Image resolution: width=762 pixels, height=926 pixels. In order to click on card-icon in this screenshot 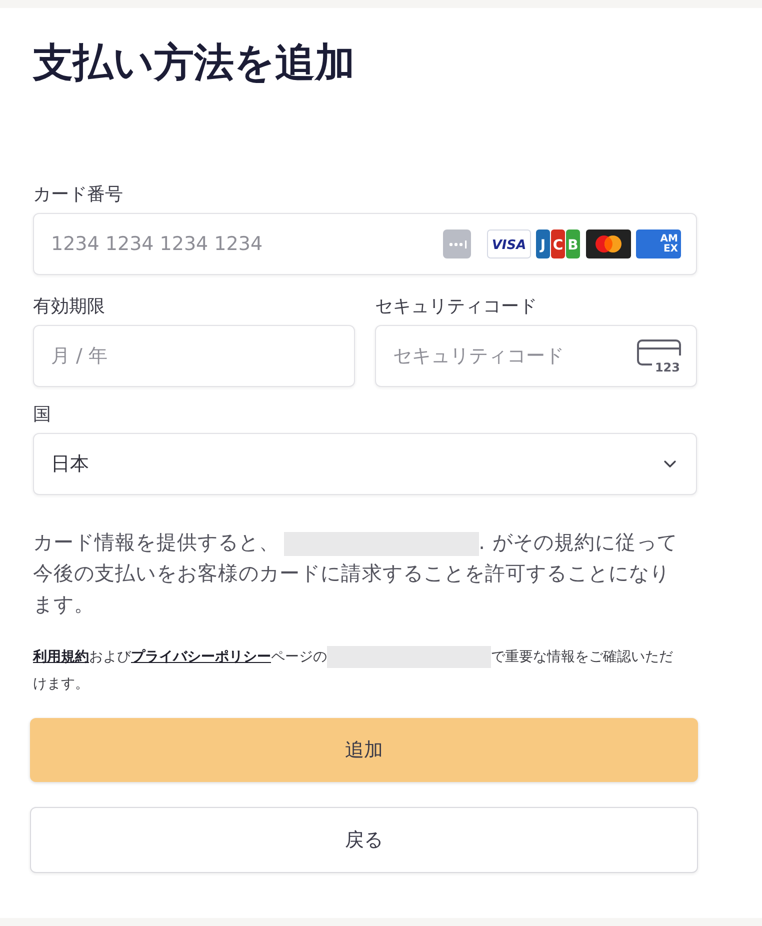, I will do `click(457, 244)`.